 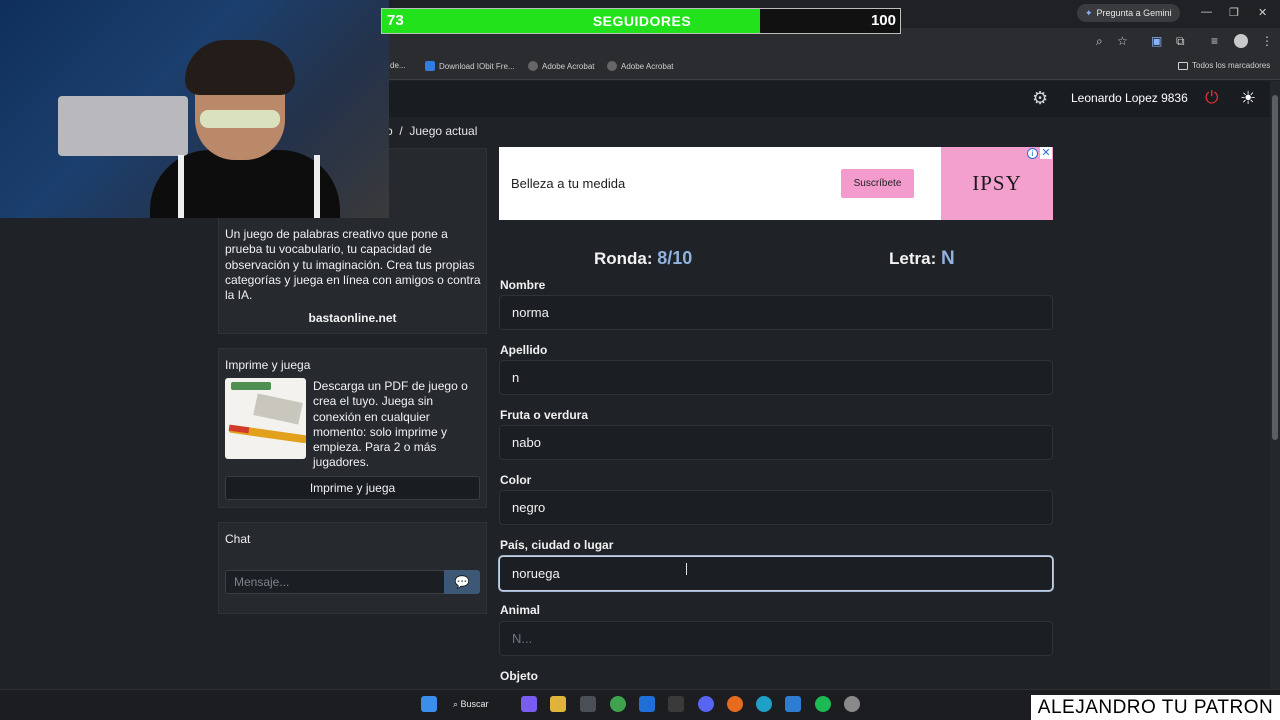 What do you see at coordinates (520, 610) in the screenshot?
I see `field-label-animal: Animal` at bounding box center [520, 610].